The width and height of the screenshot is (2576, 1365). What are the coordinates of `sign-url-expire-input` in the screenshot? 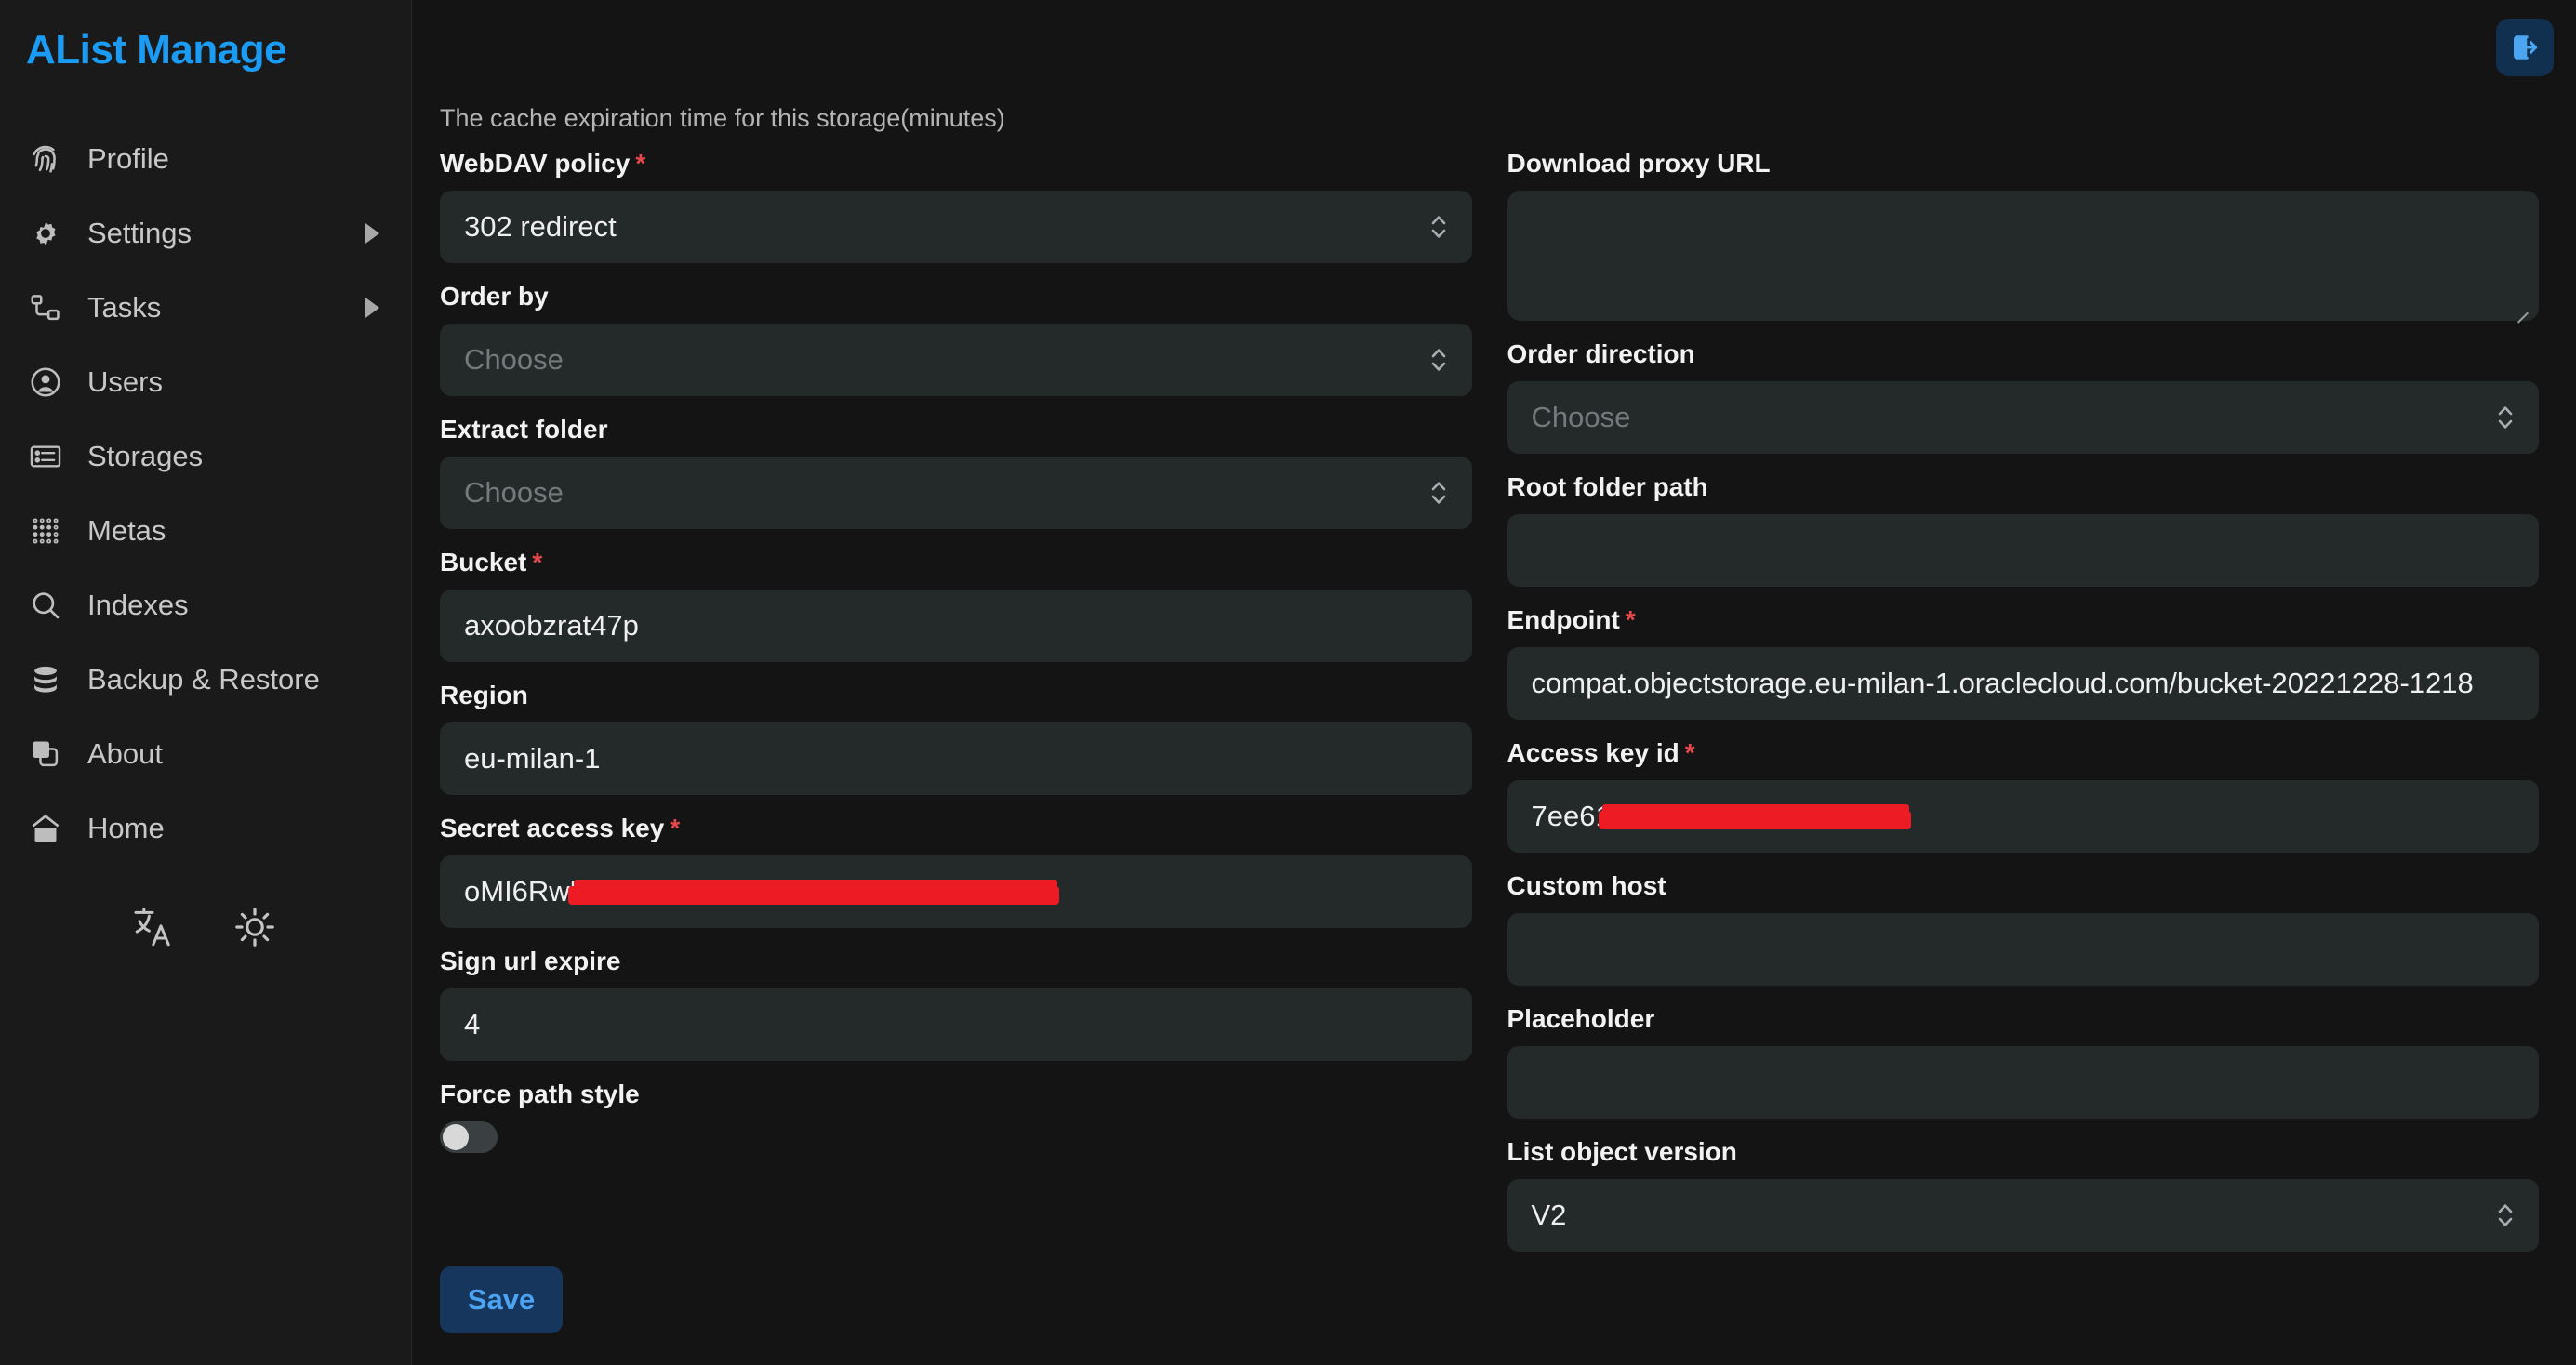 It's located at (956, 1024).